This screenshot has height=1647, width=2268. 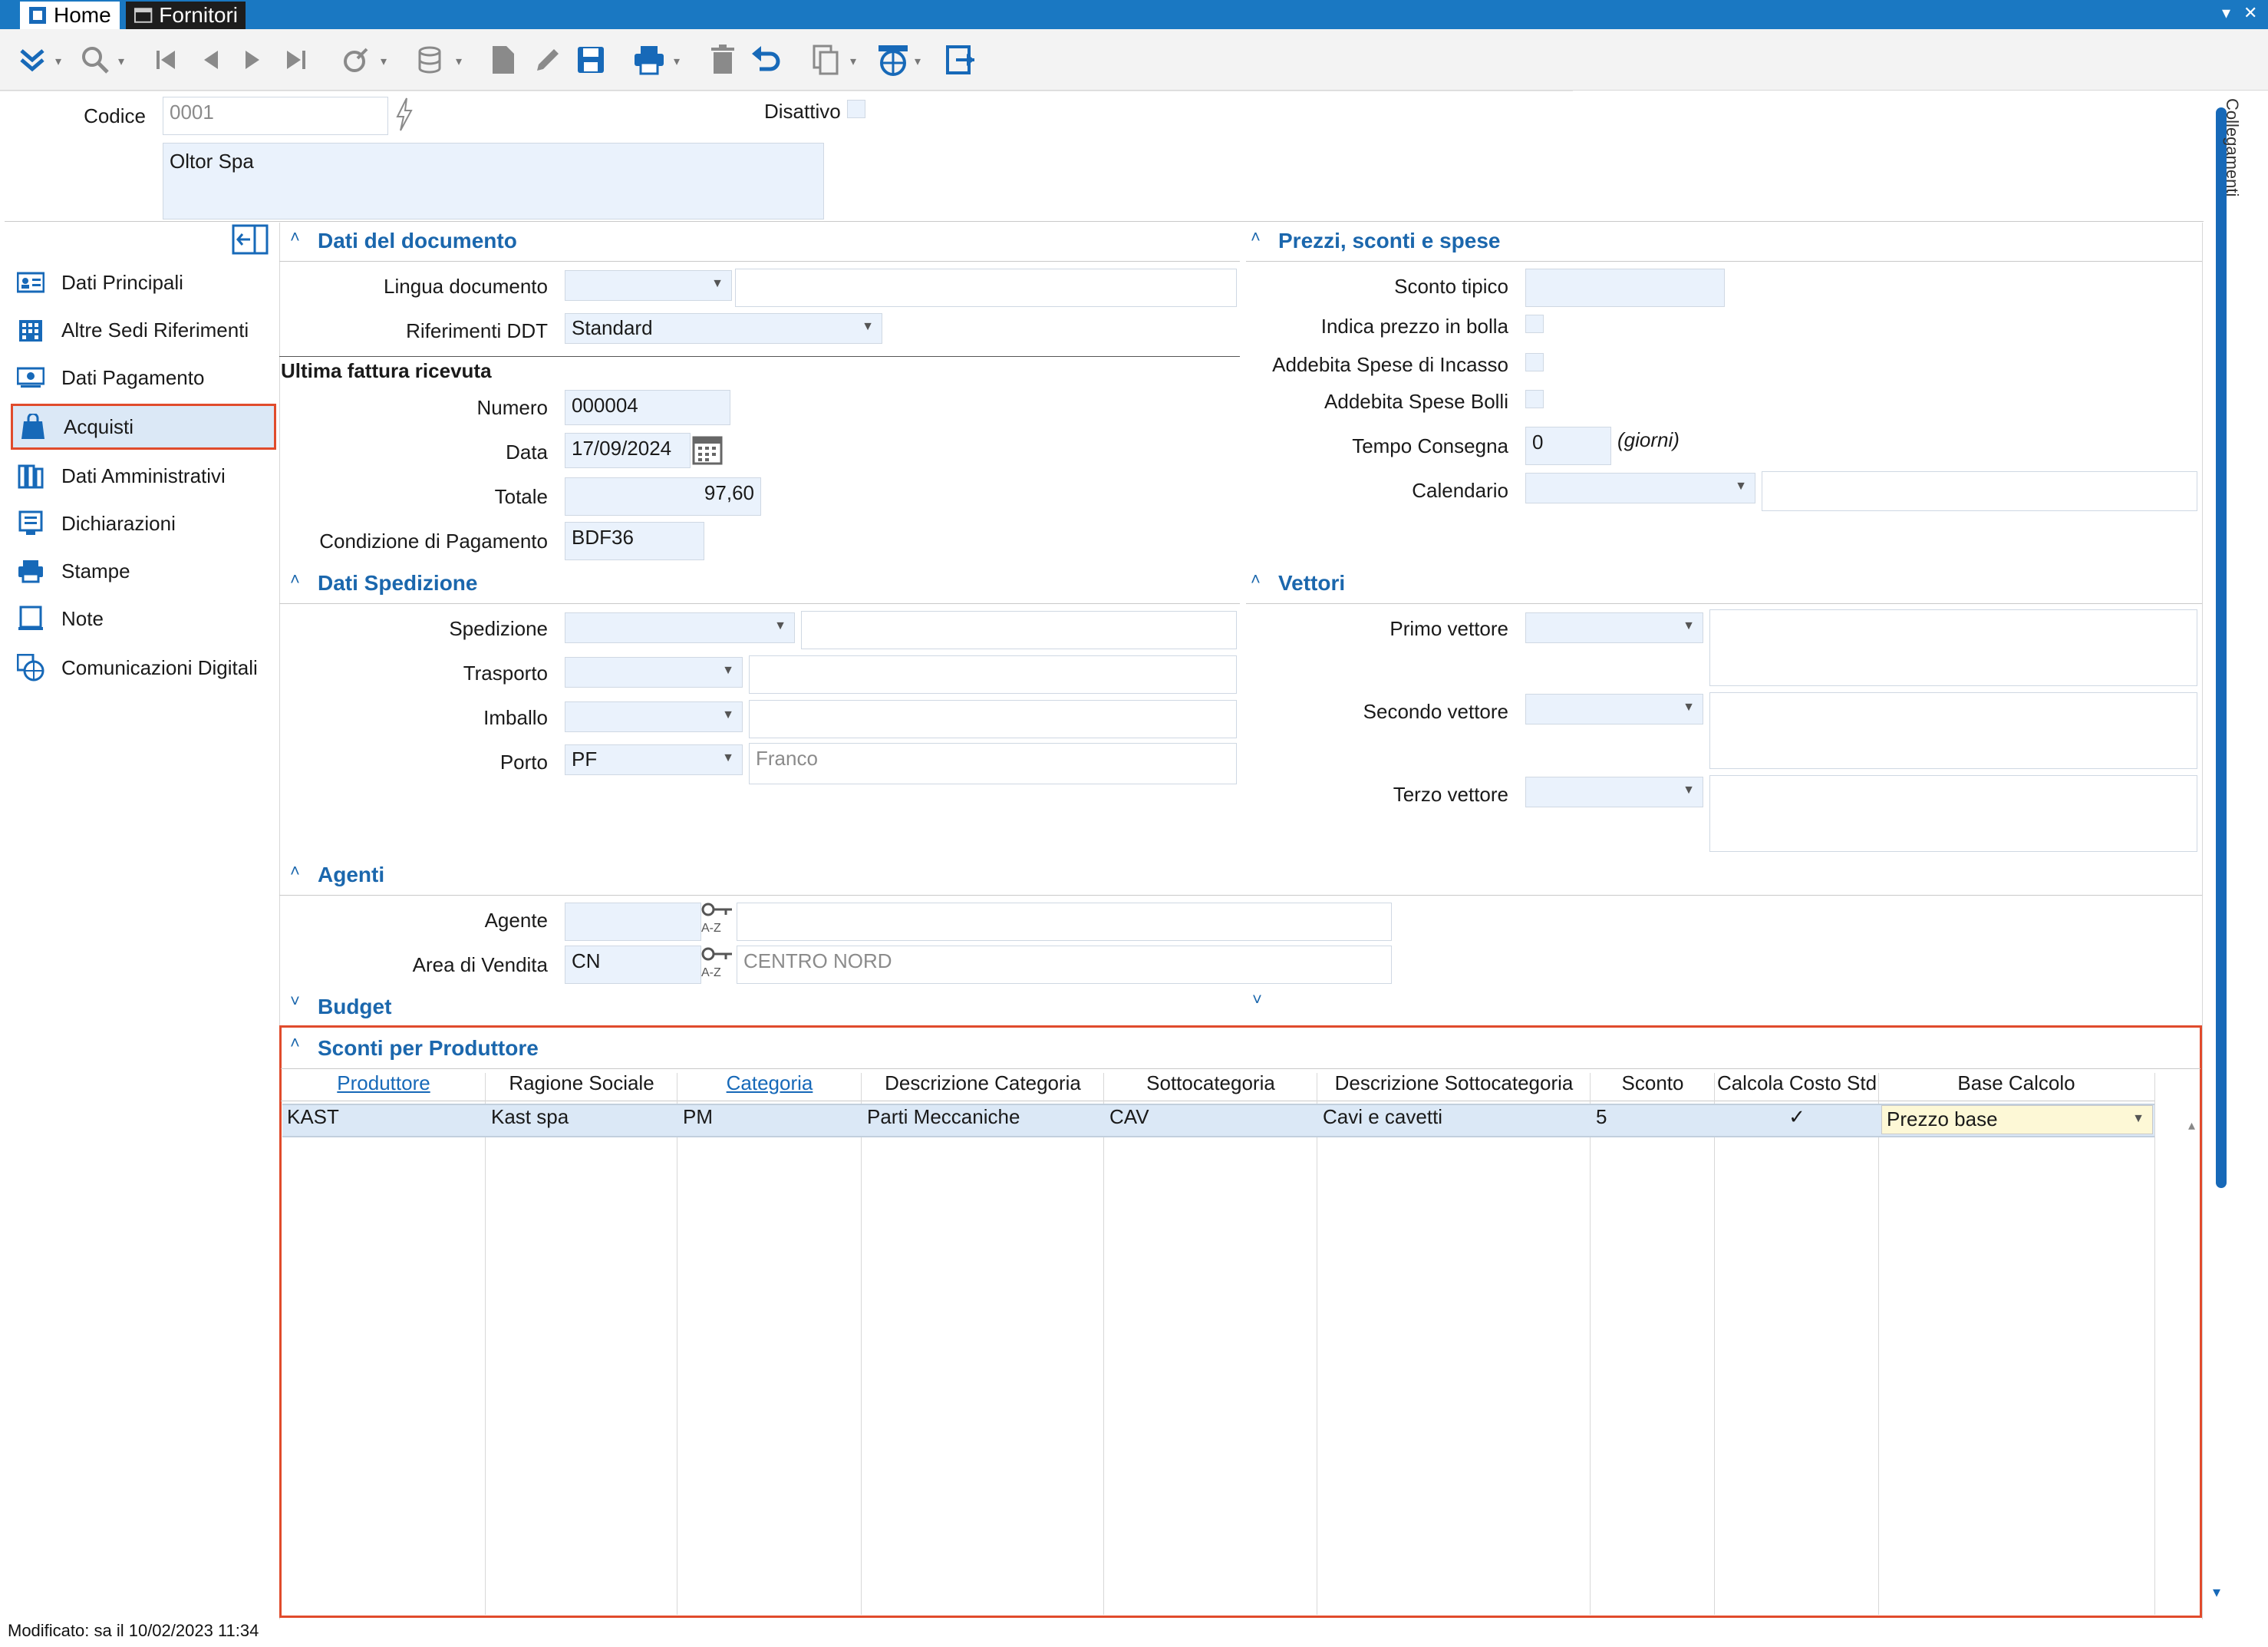 I want to click on sidebar-item-dati-amministrativi: Dati Amministrativi, so click(x=143, y=476).